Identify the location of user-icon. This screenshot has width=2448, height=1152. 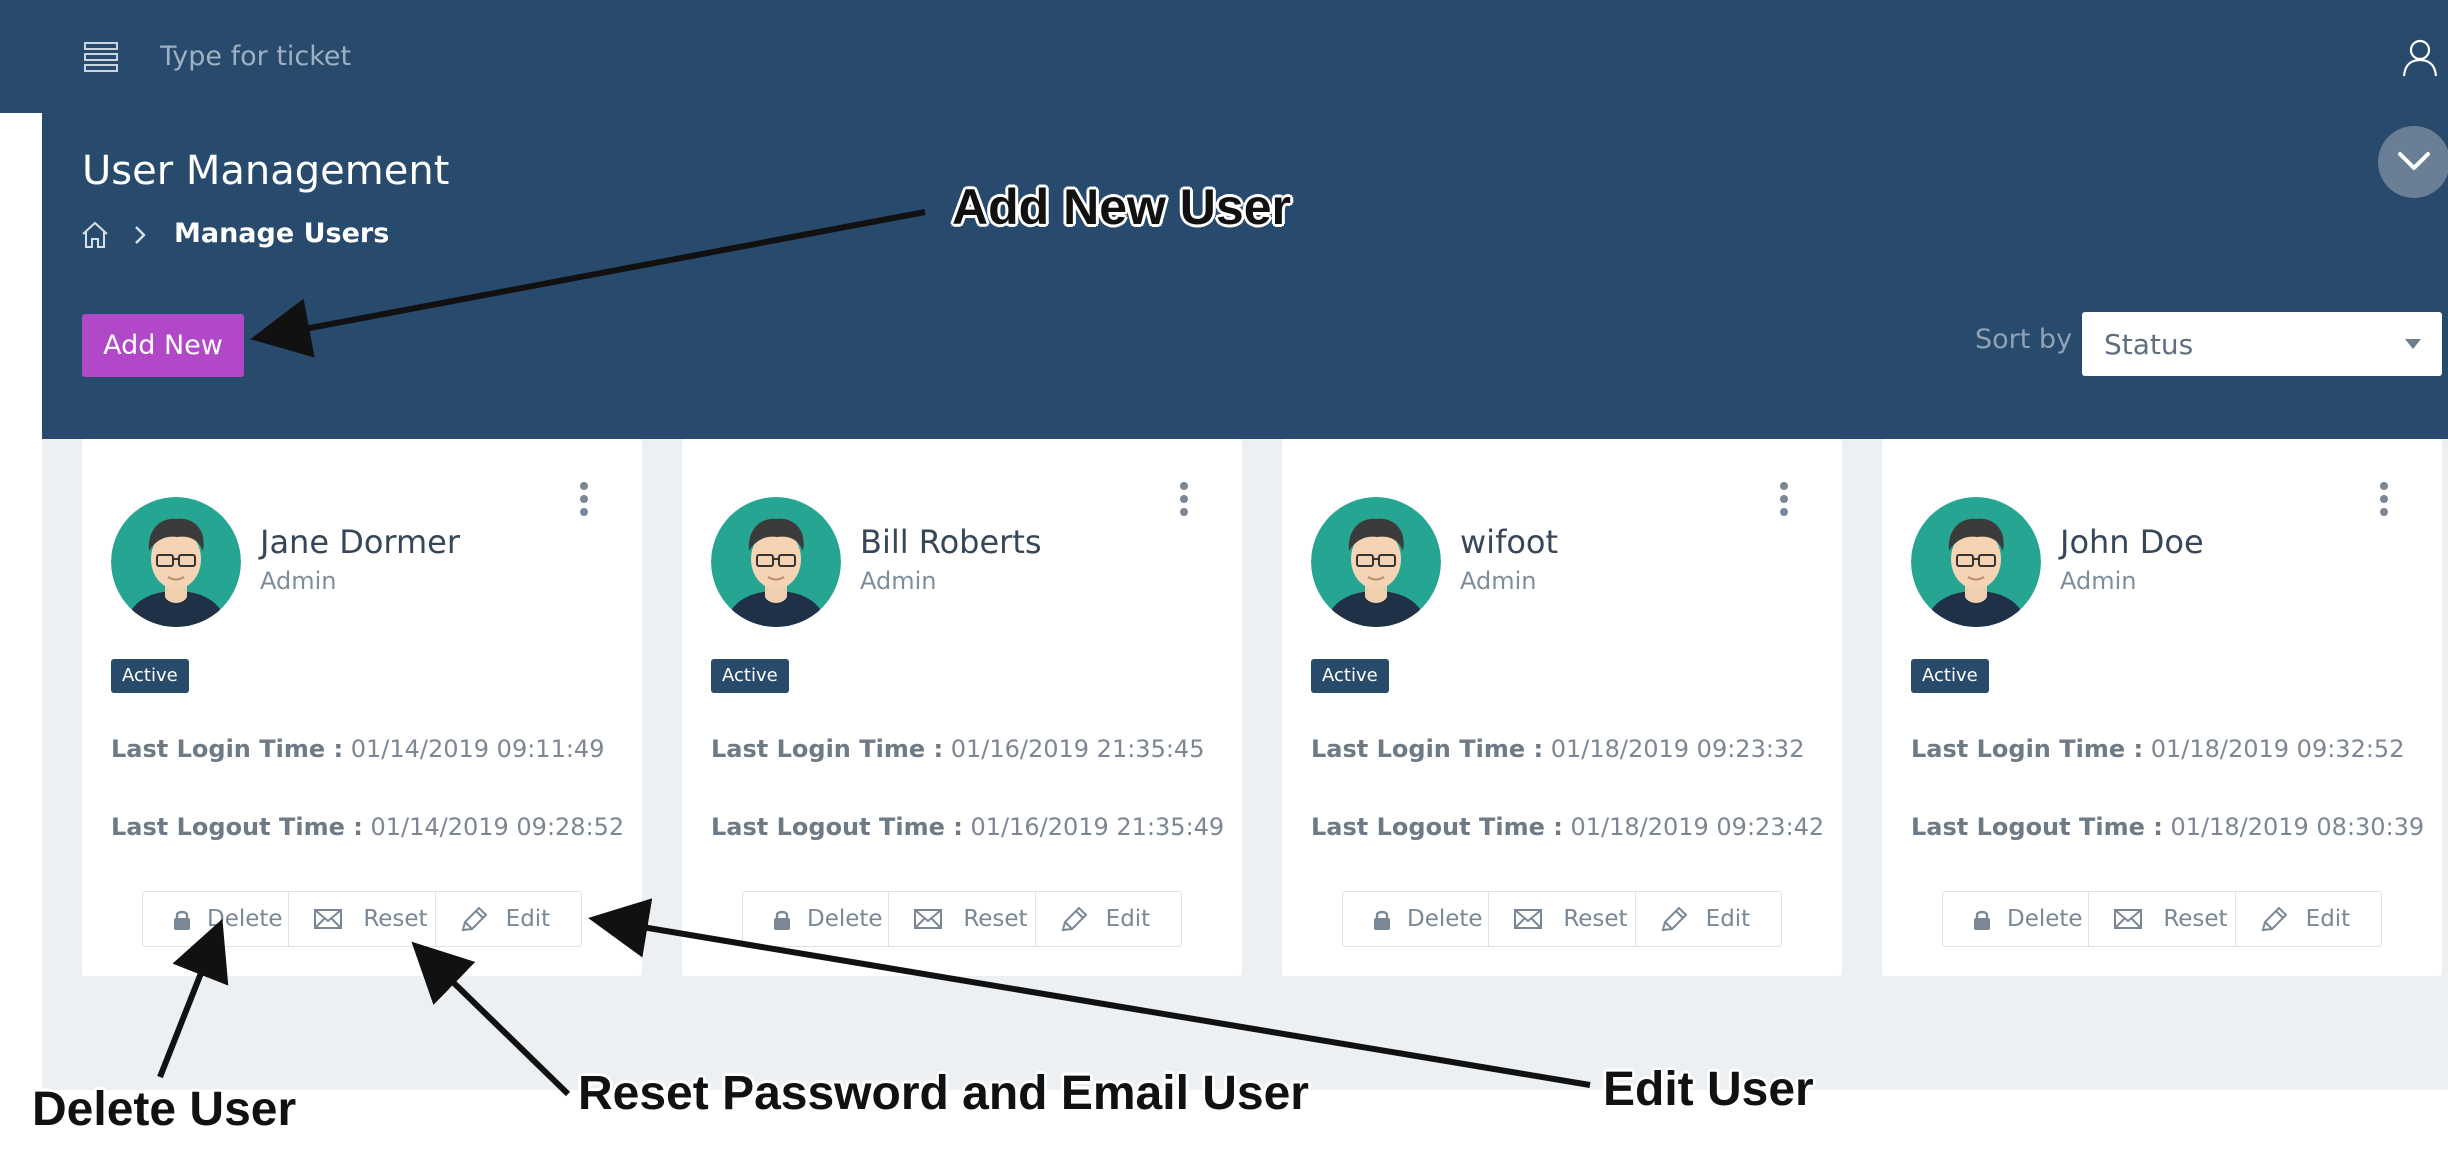
(2420, 58).